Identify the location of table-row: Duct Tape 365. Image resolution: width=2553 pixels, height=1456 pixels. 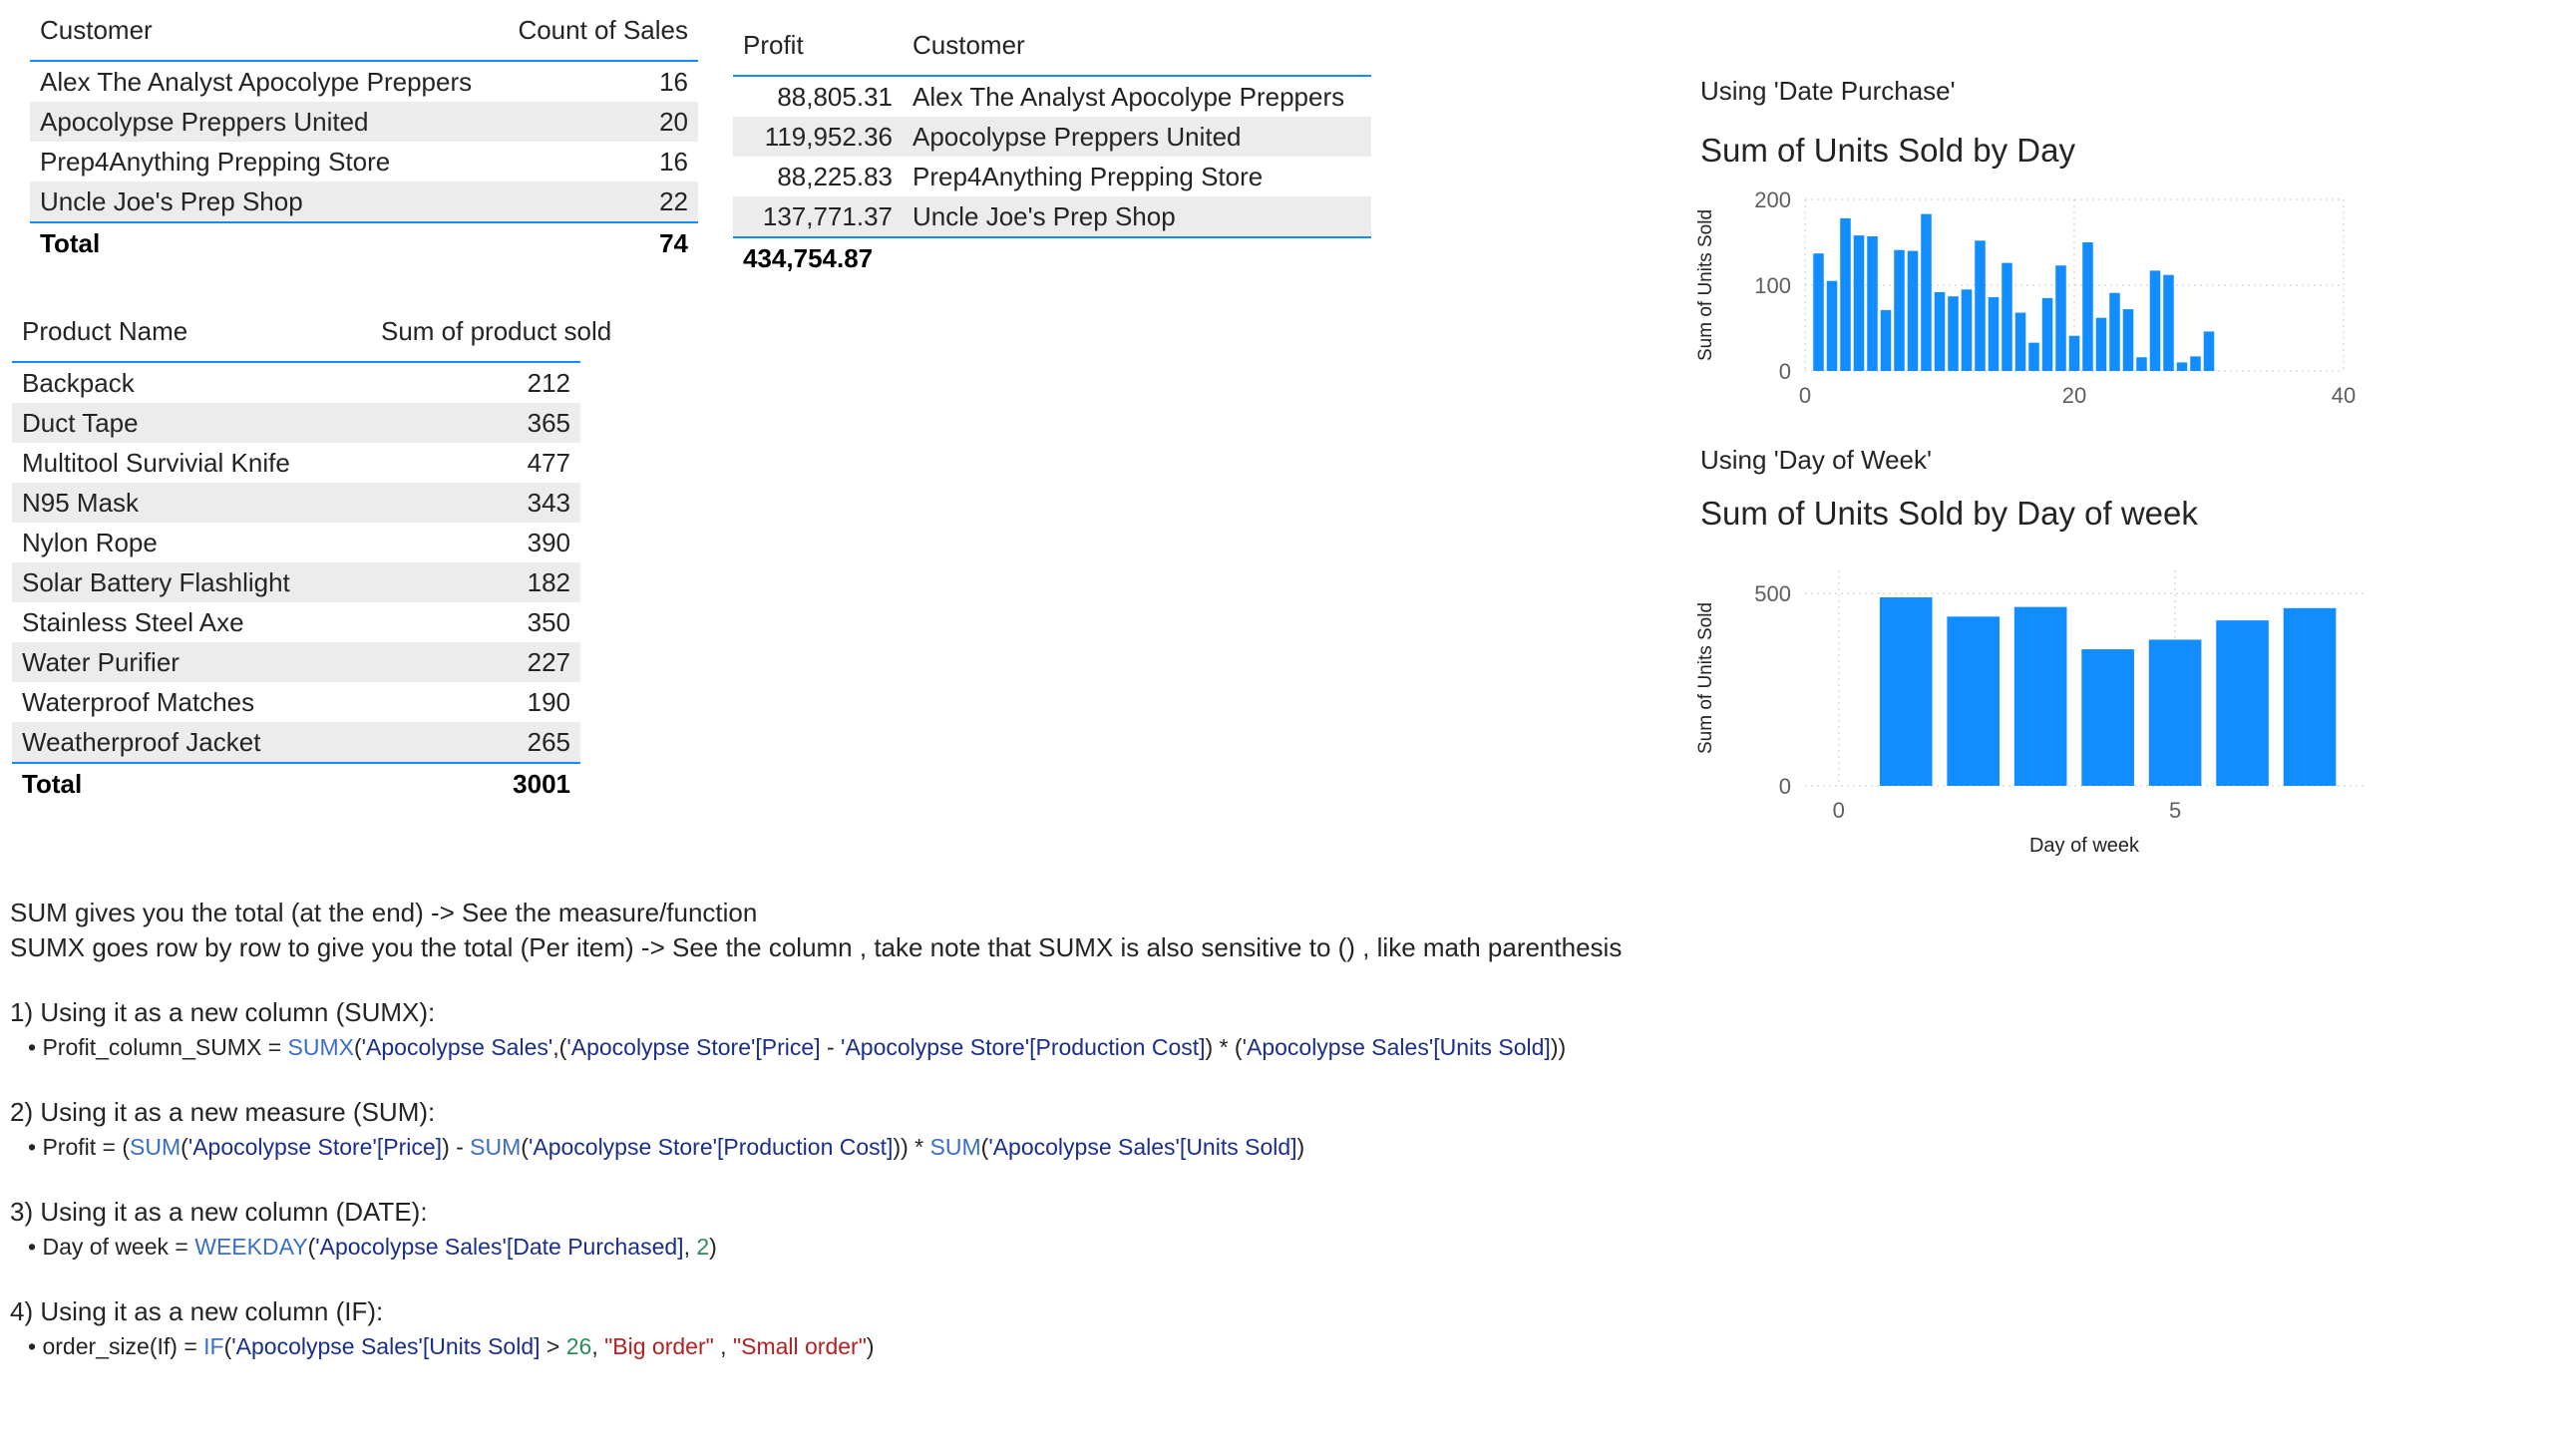
(296, 423).